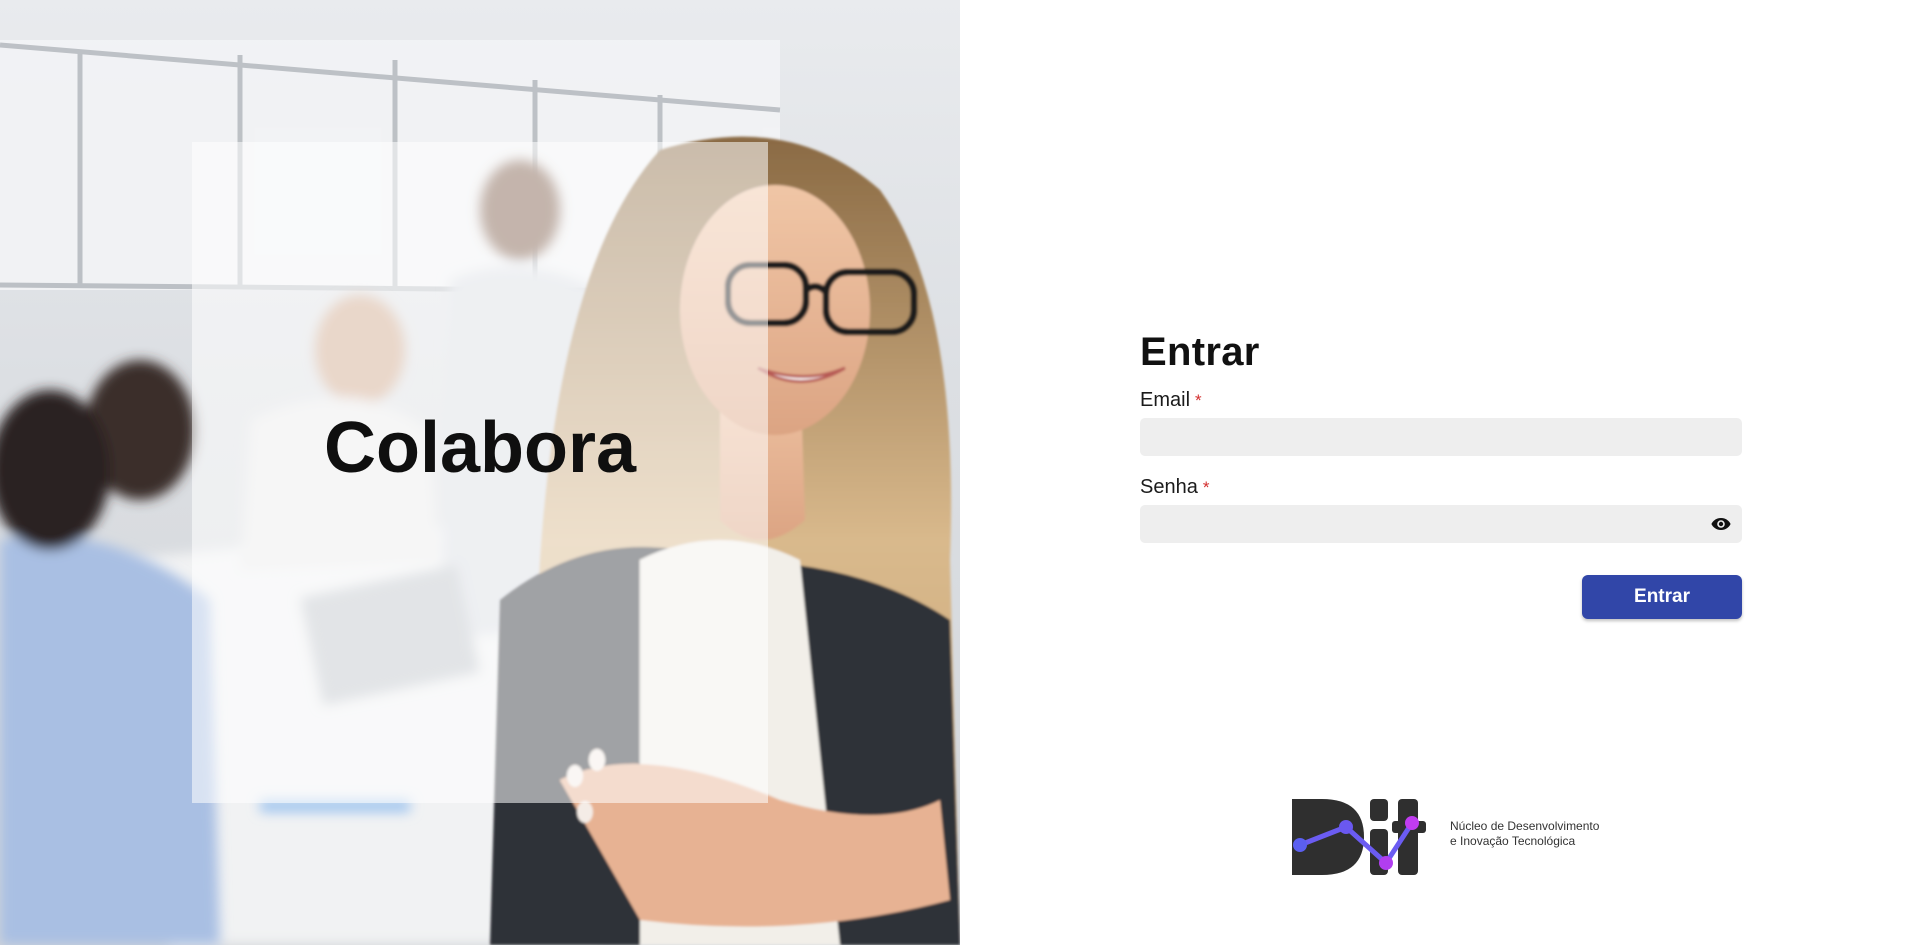  I want to click on password-required-mark: *, so click(1206, 487).